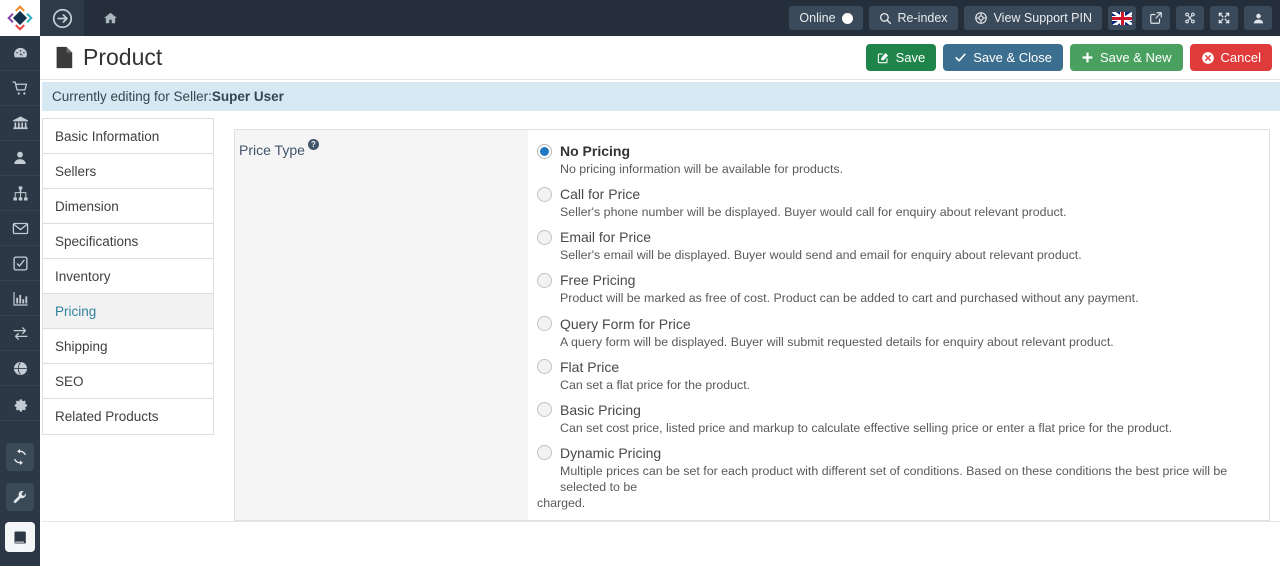  I want to click on option-label: Free Pricing, so click(598, 280).